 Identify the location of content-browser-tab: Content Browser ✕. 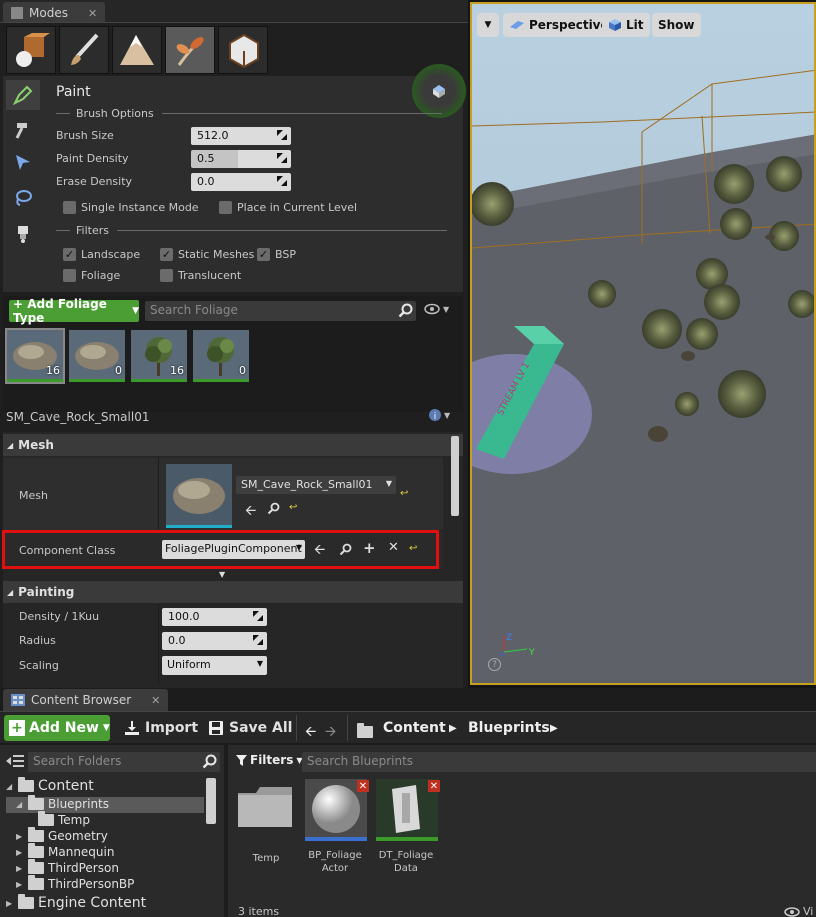
(86, 700).